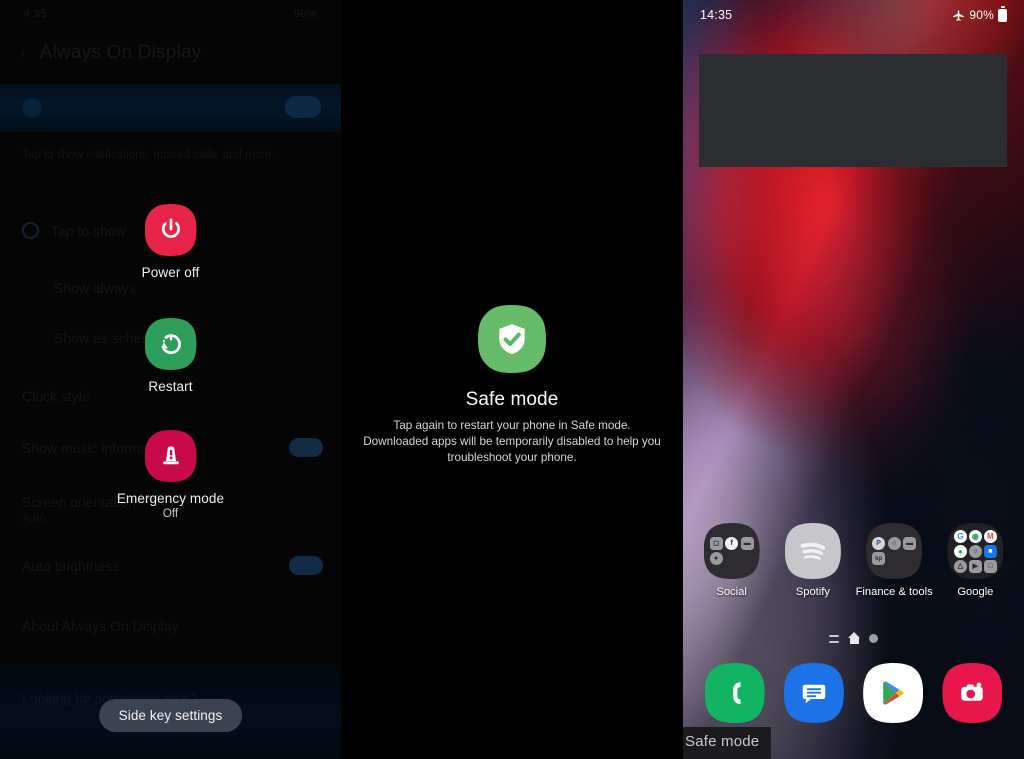 The width and height of the screenshot is (1024, 759). What do you see at coordinates (853, 15) in the screenshot?
I see `home-status-bar: 14:35 90%` at bounding box center [853, 15].